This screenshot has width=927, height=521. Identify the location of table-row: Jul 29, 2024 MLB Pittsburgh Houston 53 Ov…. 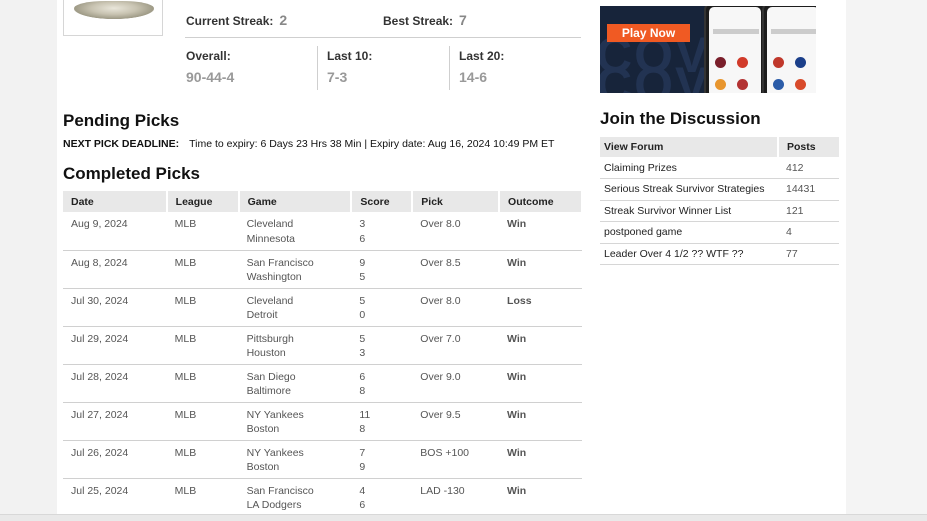
(322, 345).